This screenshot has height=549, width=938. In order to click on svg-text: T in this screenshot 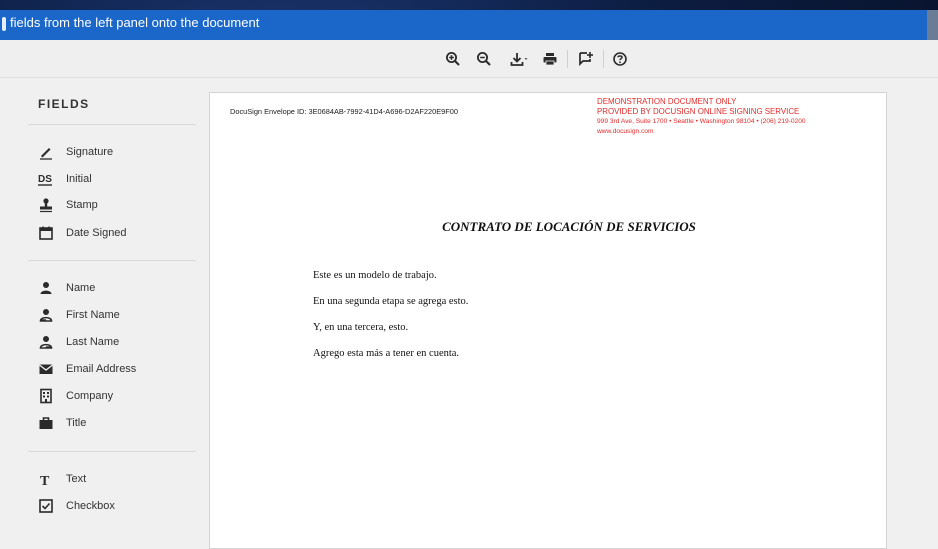, I will do `click(45, 480)`.